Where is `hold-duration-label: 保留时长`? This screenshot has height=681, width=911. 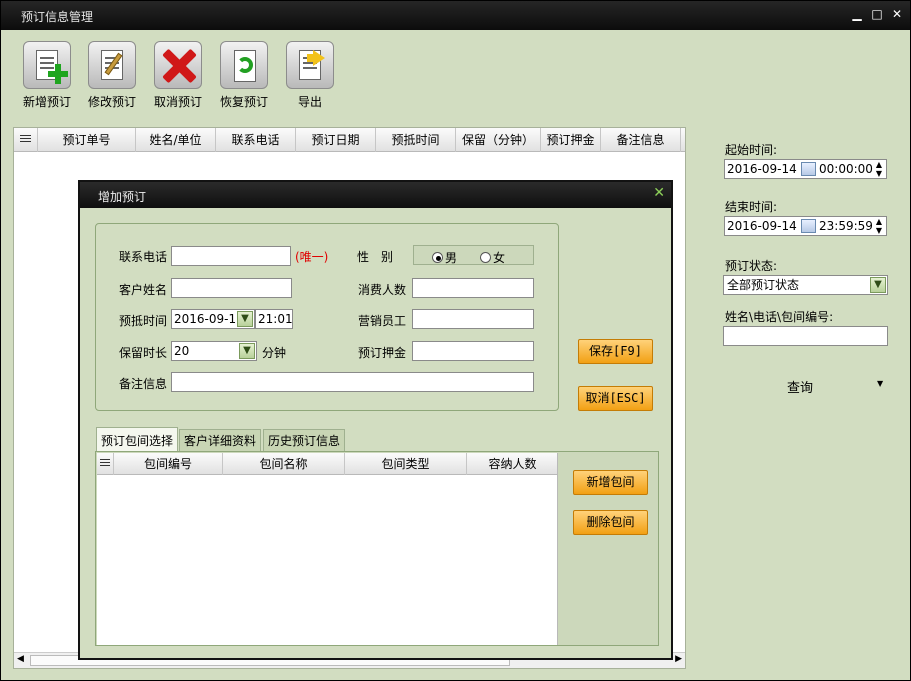 hold-duration-label: 保留时长 is located at coordinates (143, 353).